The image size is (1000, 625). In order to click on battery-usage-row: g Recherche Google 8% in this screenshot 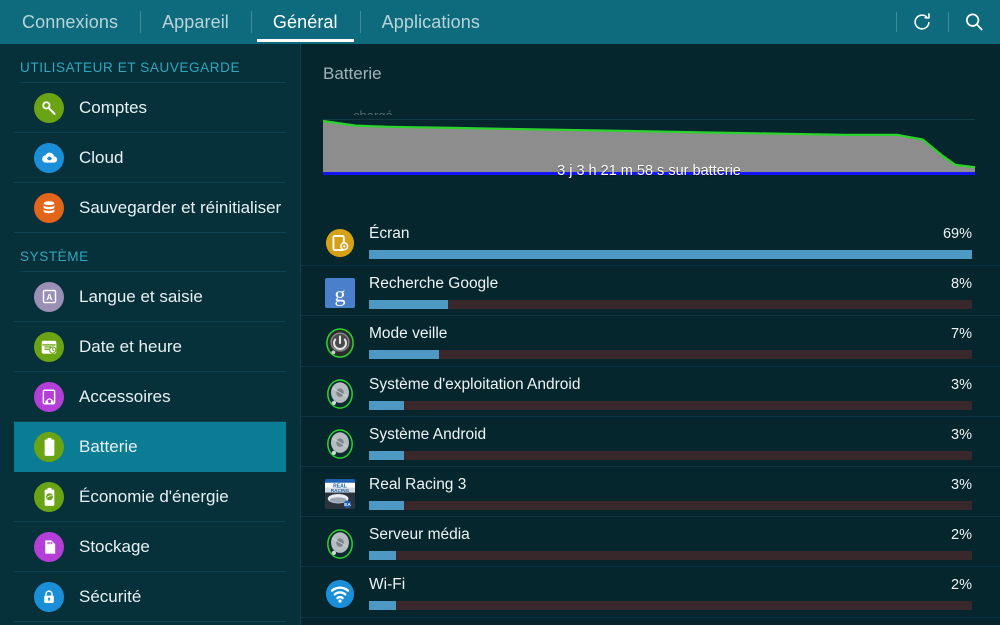, I will do `click(650, 291)`.